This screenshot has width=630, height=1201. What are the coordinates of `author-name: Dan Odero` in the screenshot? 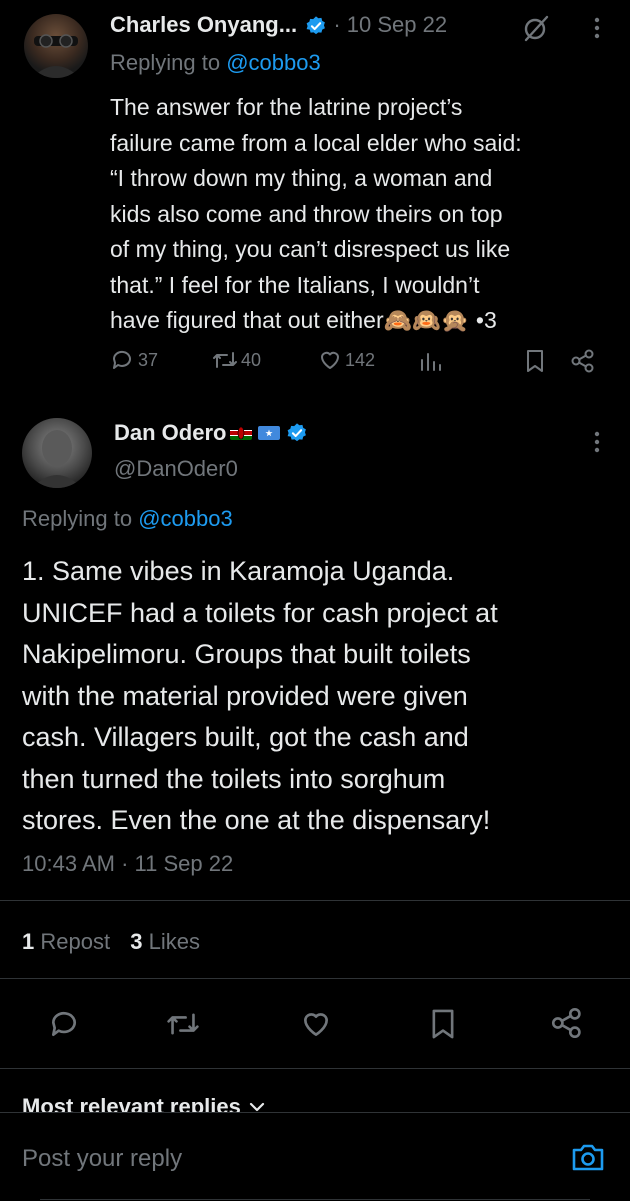 It's located at (170, 433).